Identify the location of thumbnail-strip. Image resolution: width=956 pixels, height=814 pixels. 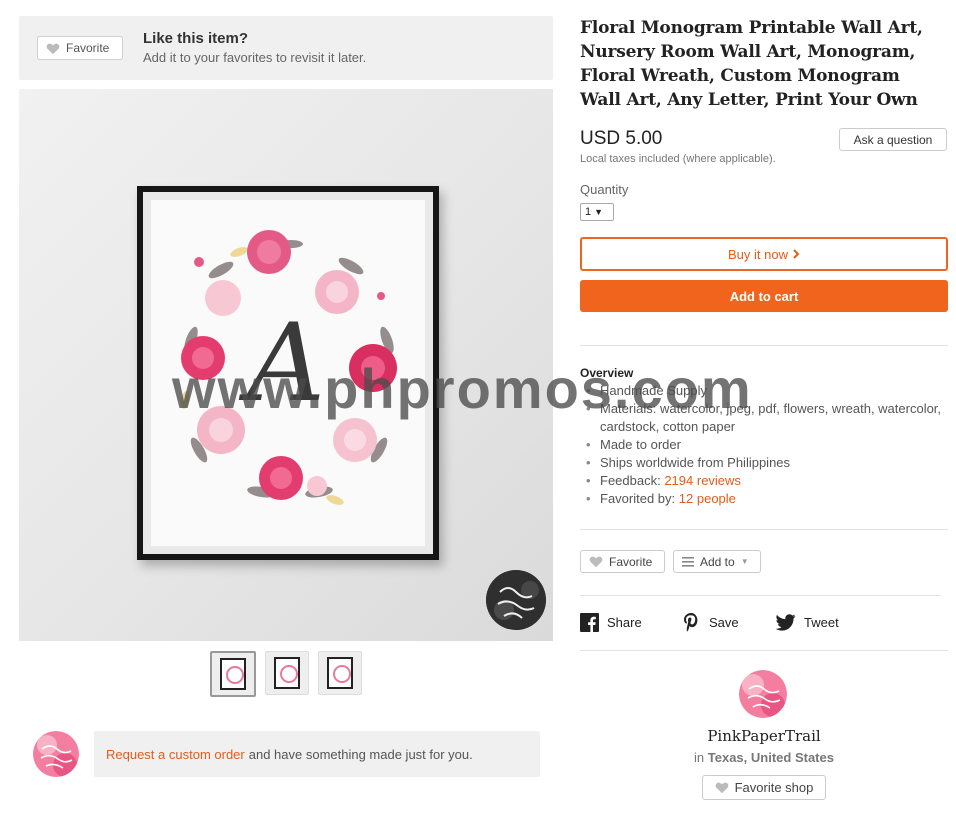
(286, 674).